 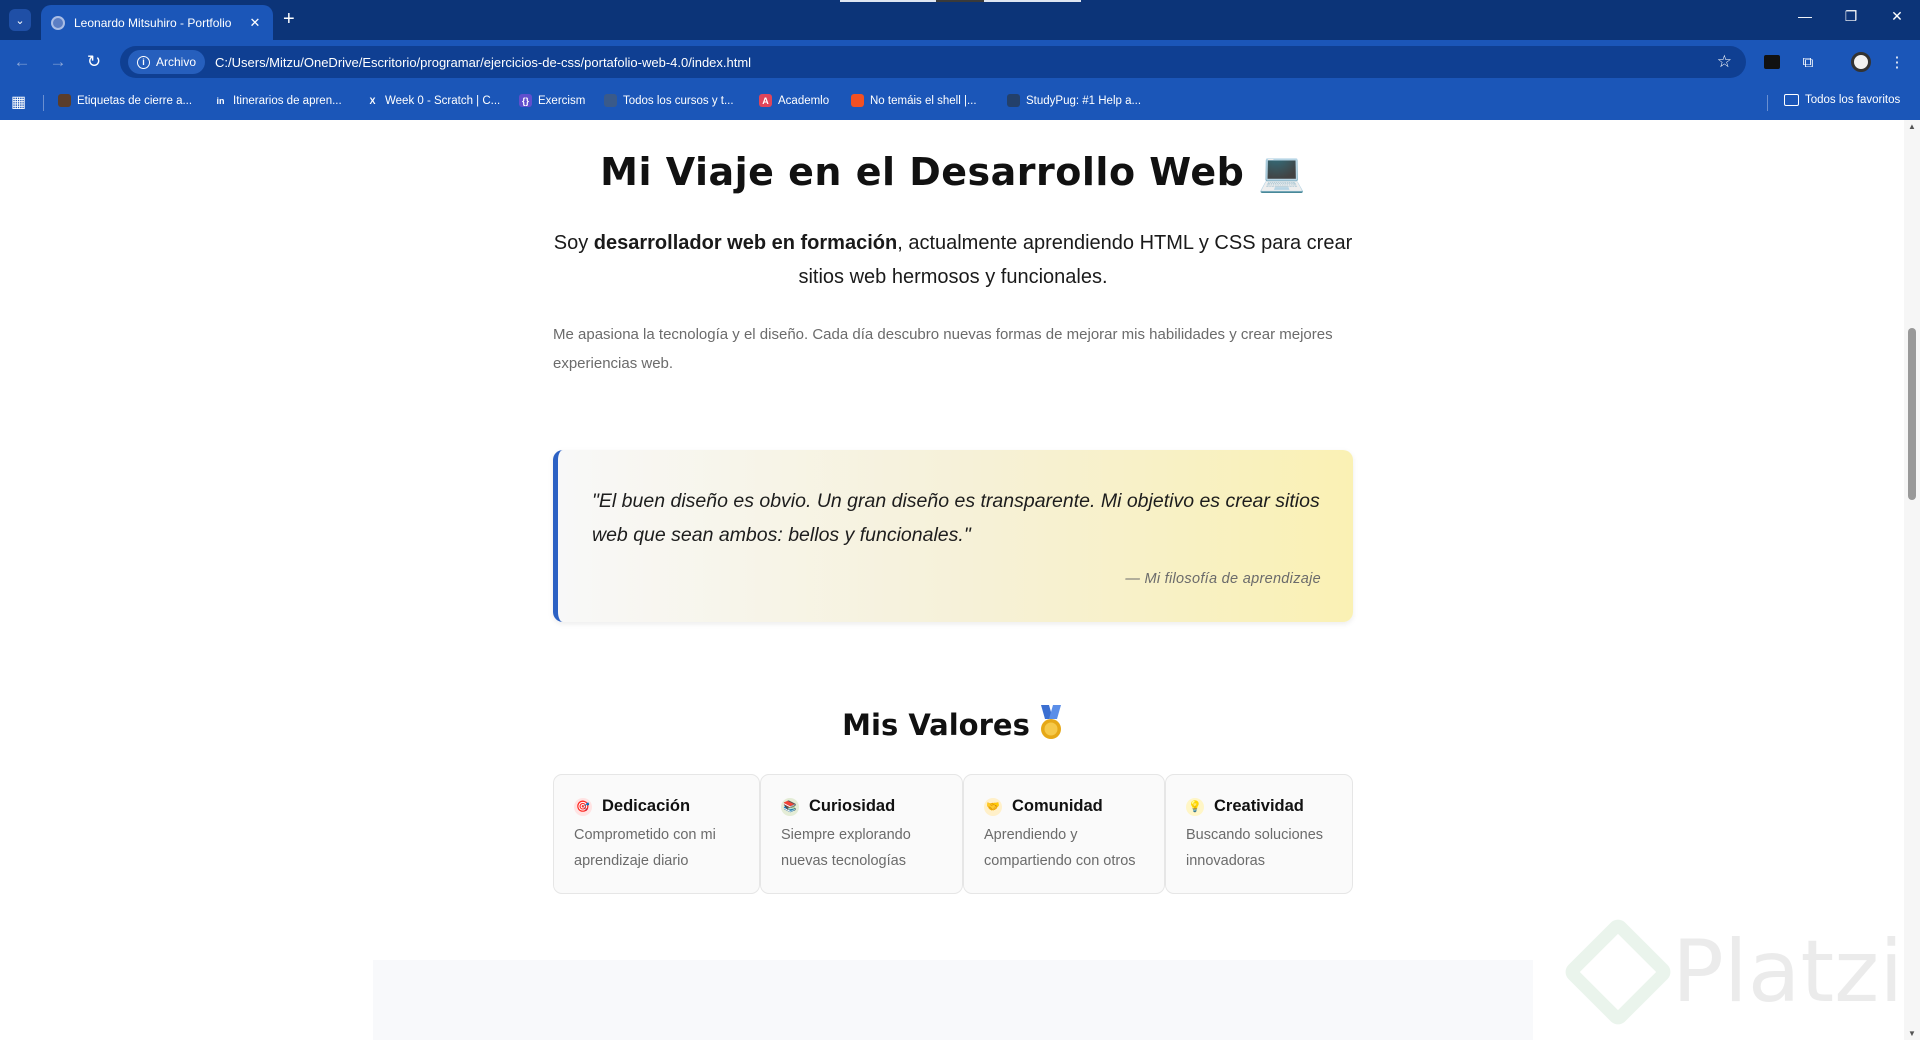 What do you see at coordinates (765, 100) in the screenshot?
I see `academlo-icon: A` at bounding box center [765, 100].